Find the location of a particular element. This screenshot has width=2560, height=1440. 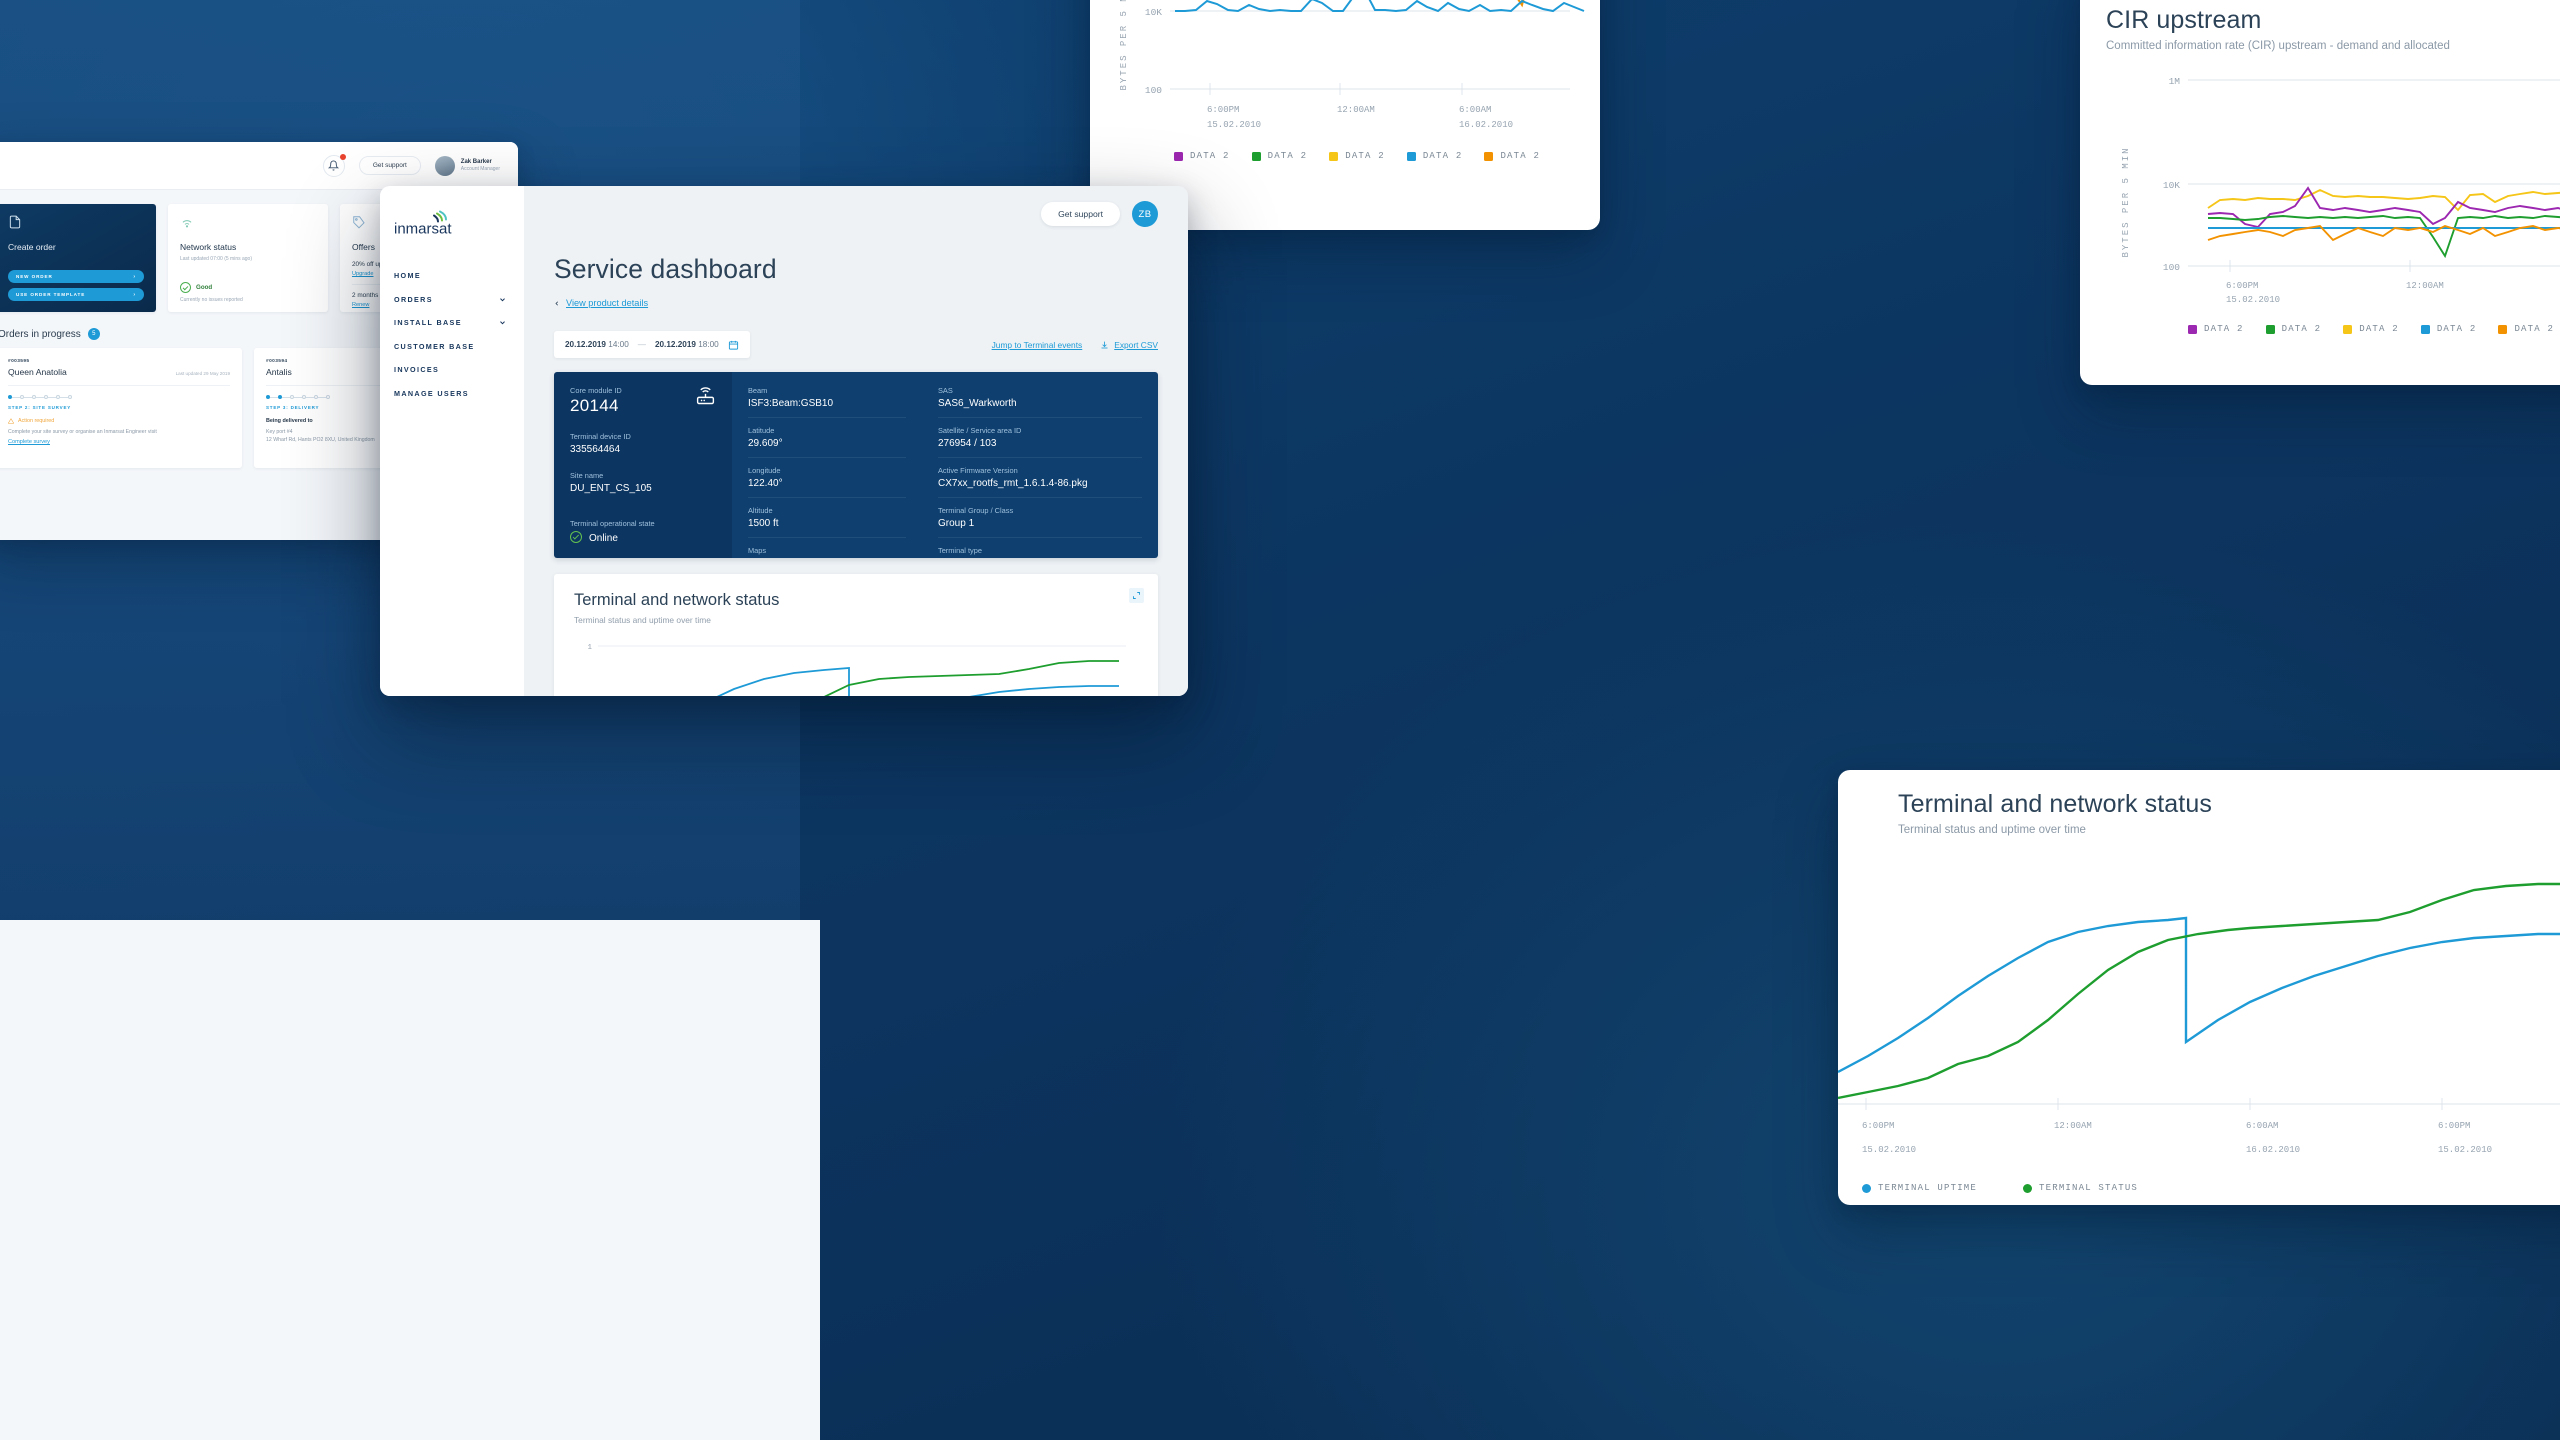

chevron-right-icon: › is located at coordinates (134, 294).